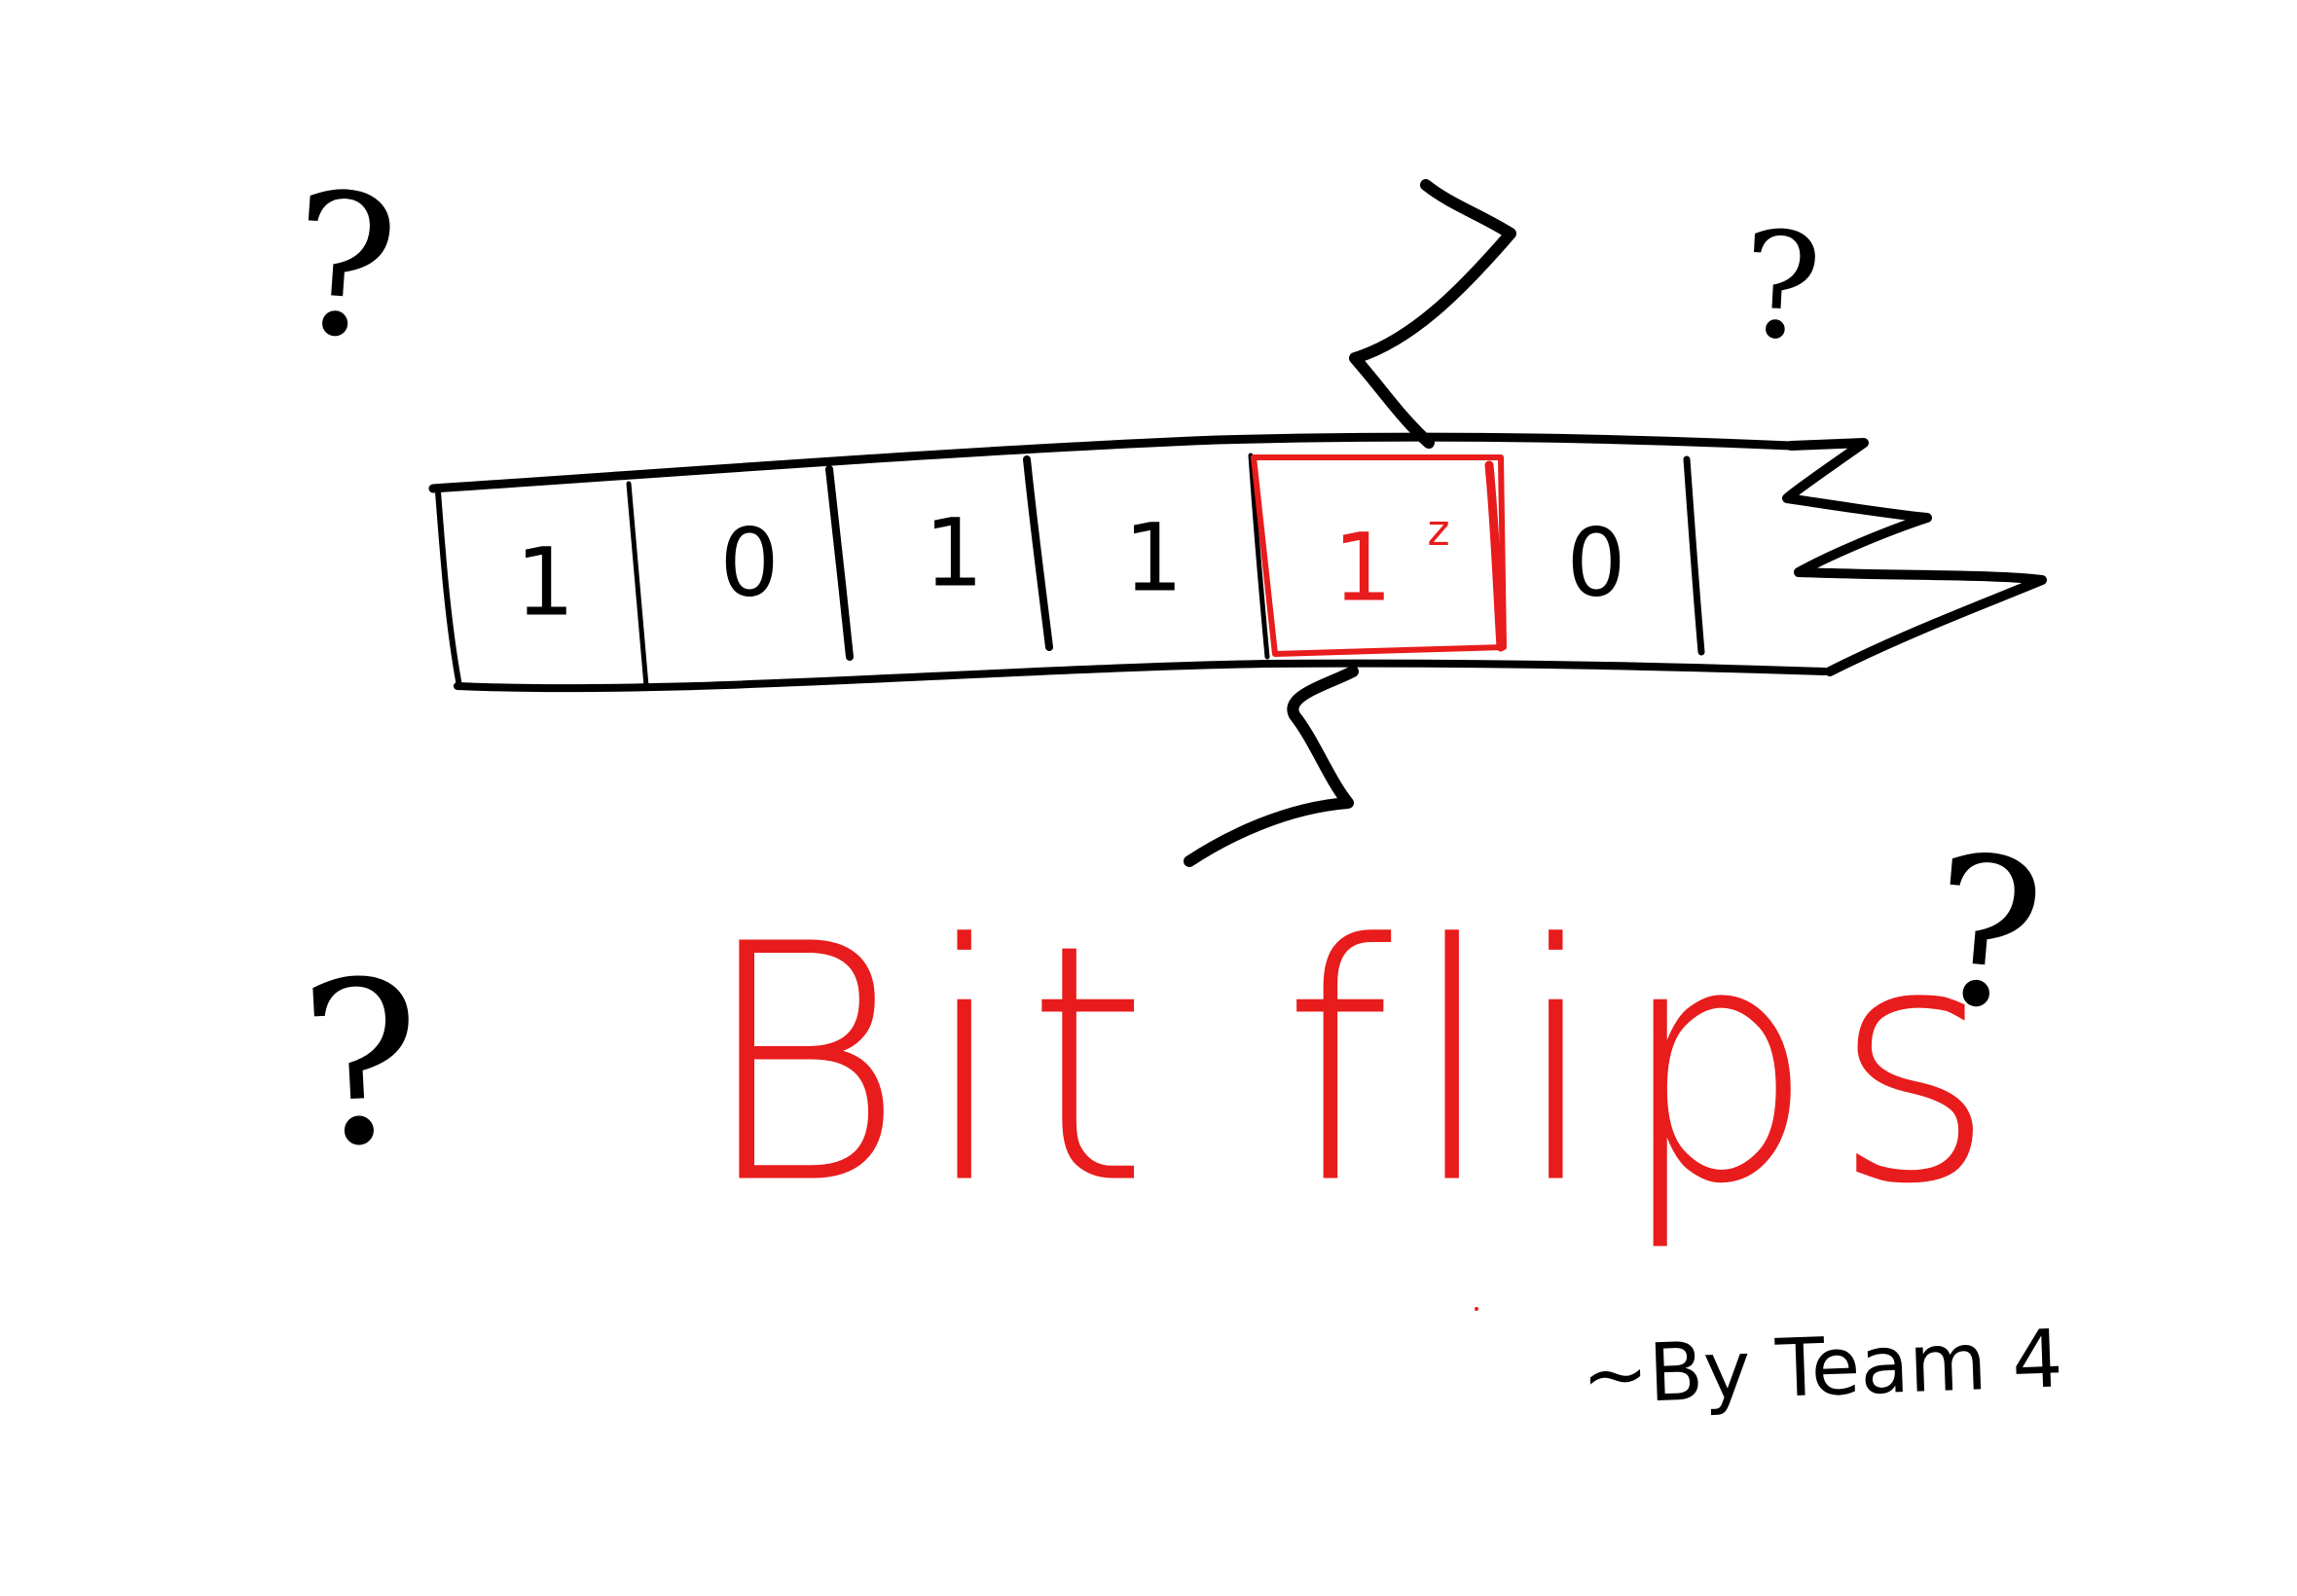 This screenshot has height=1596, width=2297. What do you see at coordinates (1271, 766) in the screenshot?
I see `lower-crack` at bounding box center [1271, 766].